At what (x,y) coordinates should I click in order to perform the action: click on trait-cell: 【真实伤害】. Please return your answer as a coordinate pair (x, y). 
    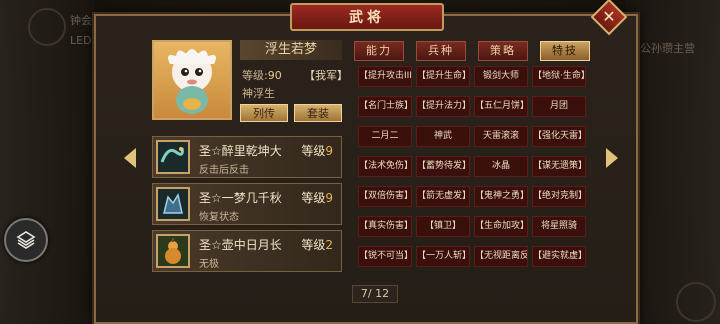
    Looking at the image, I should click on (385, 226).